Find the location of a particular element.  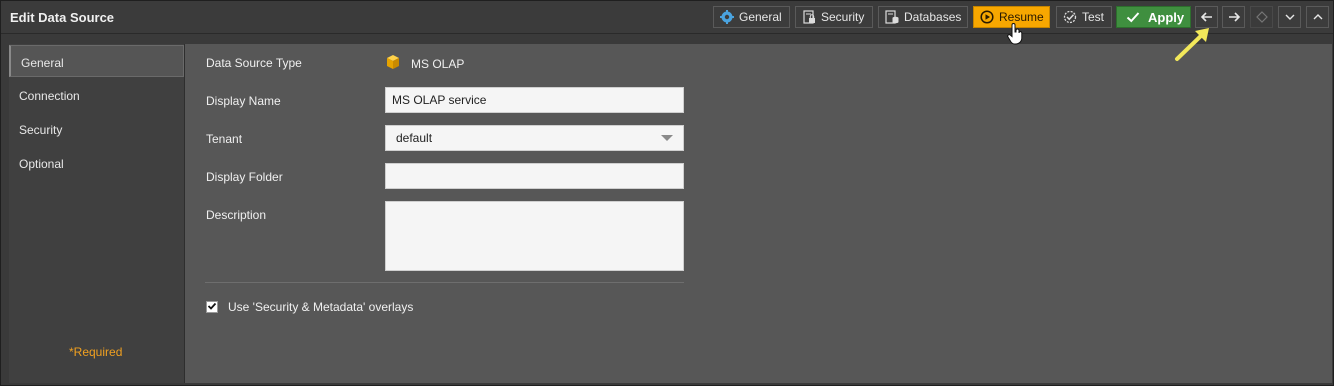

resume-button-label: Resume is located at coordinates (1021, 17).